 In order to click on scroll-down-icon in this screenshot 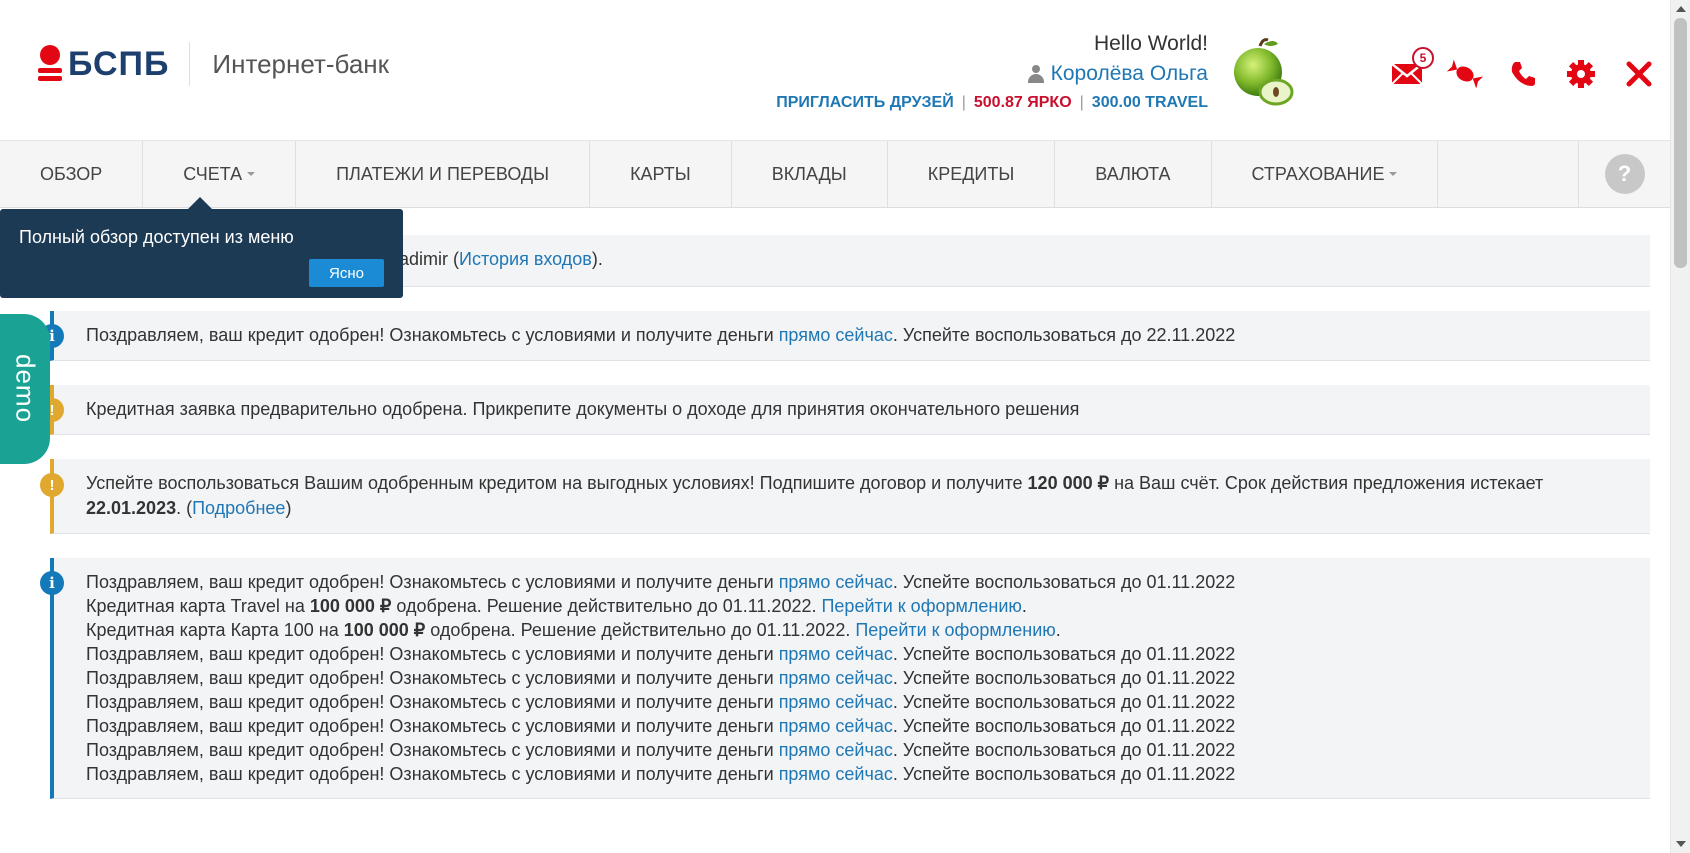, I will do `click(1681, 844)`.